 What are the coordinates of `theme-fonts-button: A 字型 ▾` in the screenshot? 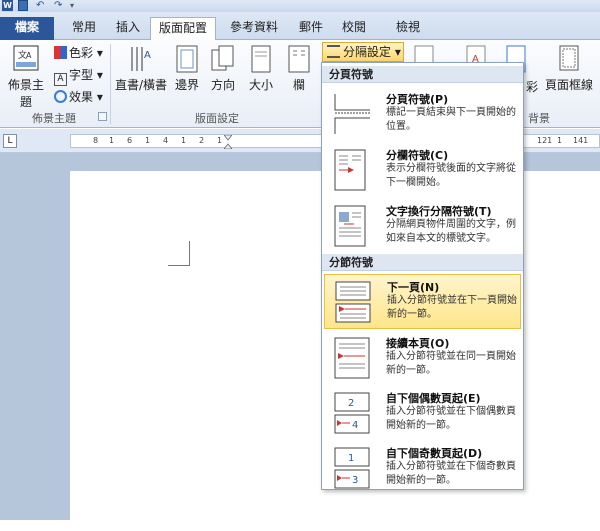 It's located at (78, 76).